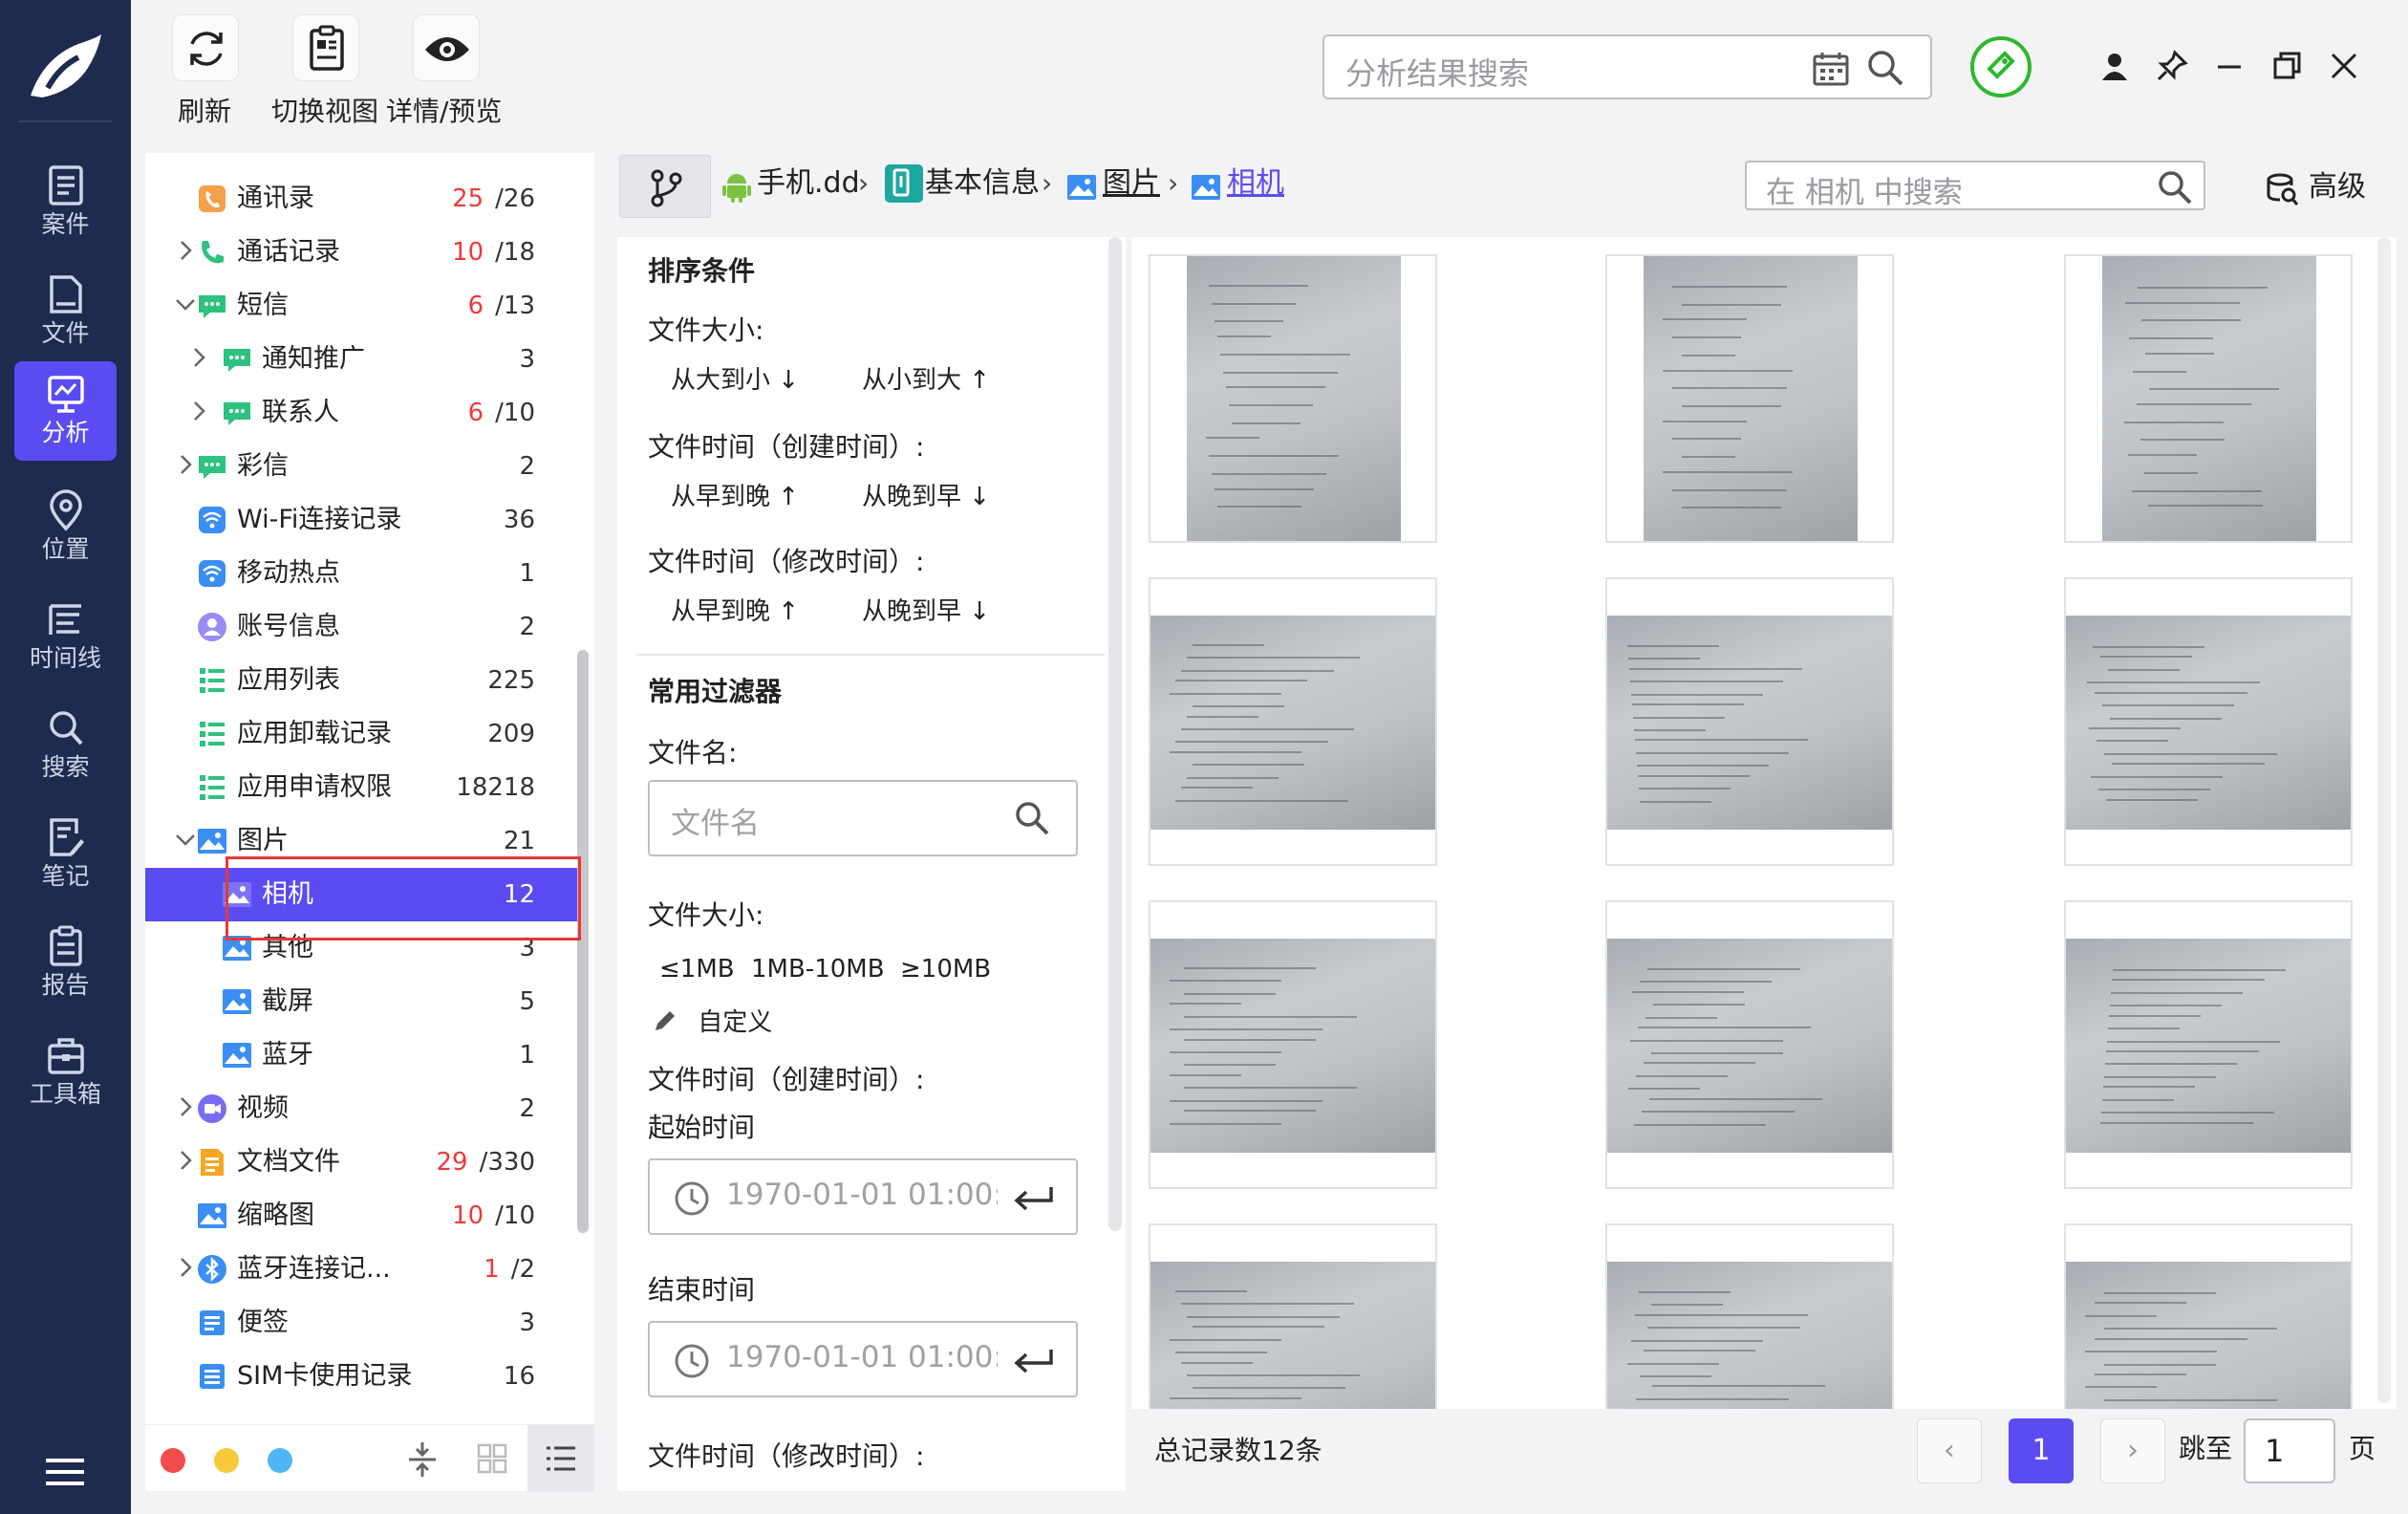 The height and width of the screenshot is (1514, 2408). I want to click on switch-view-button, so click(326, 47).